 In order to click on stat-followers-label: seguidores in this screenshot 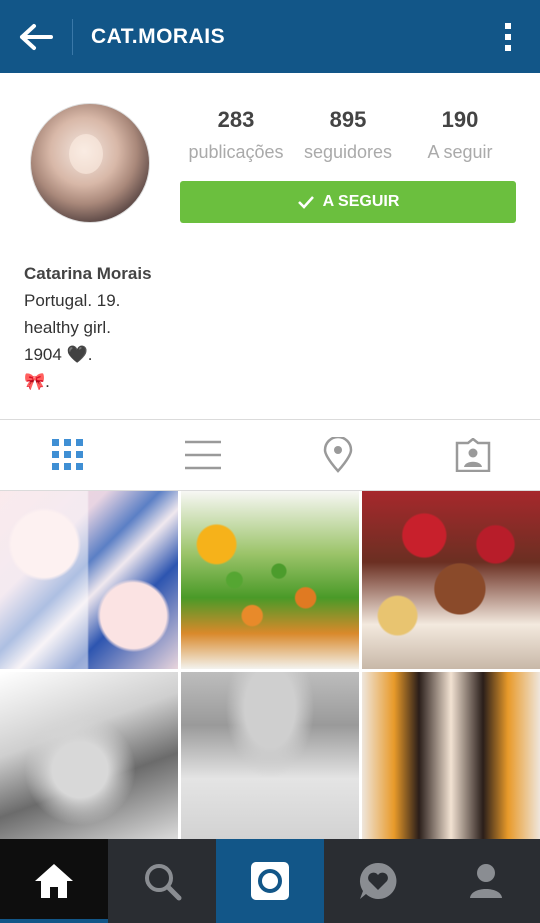, I will do `click(348, 152)`.